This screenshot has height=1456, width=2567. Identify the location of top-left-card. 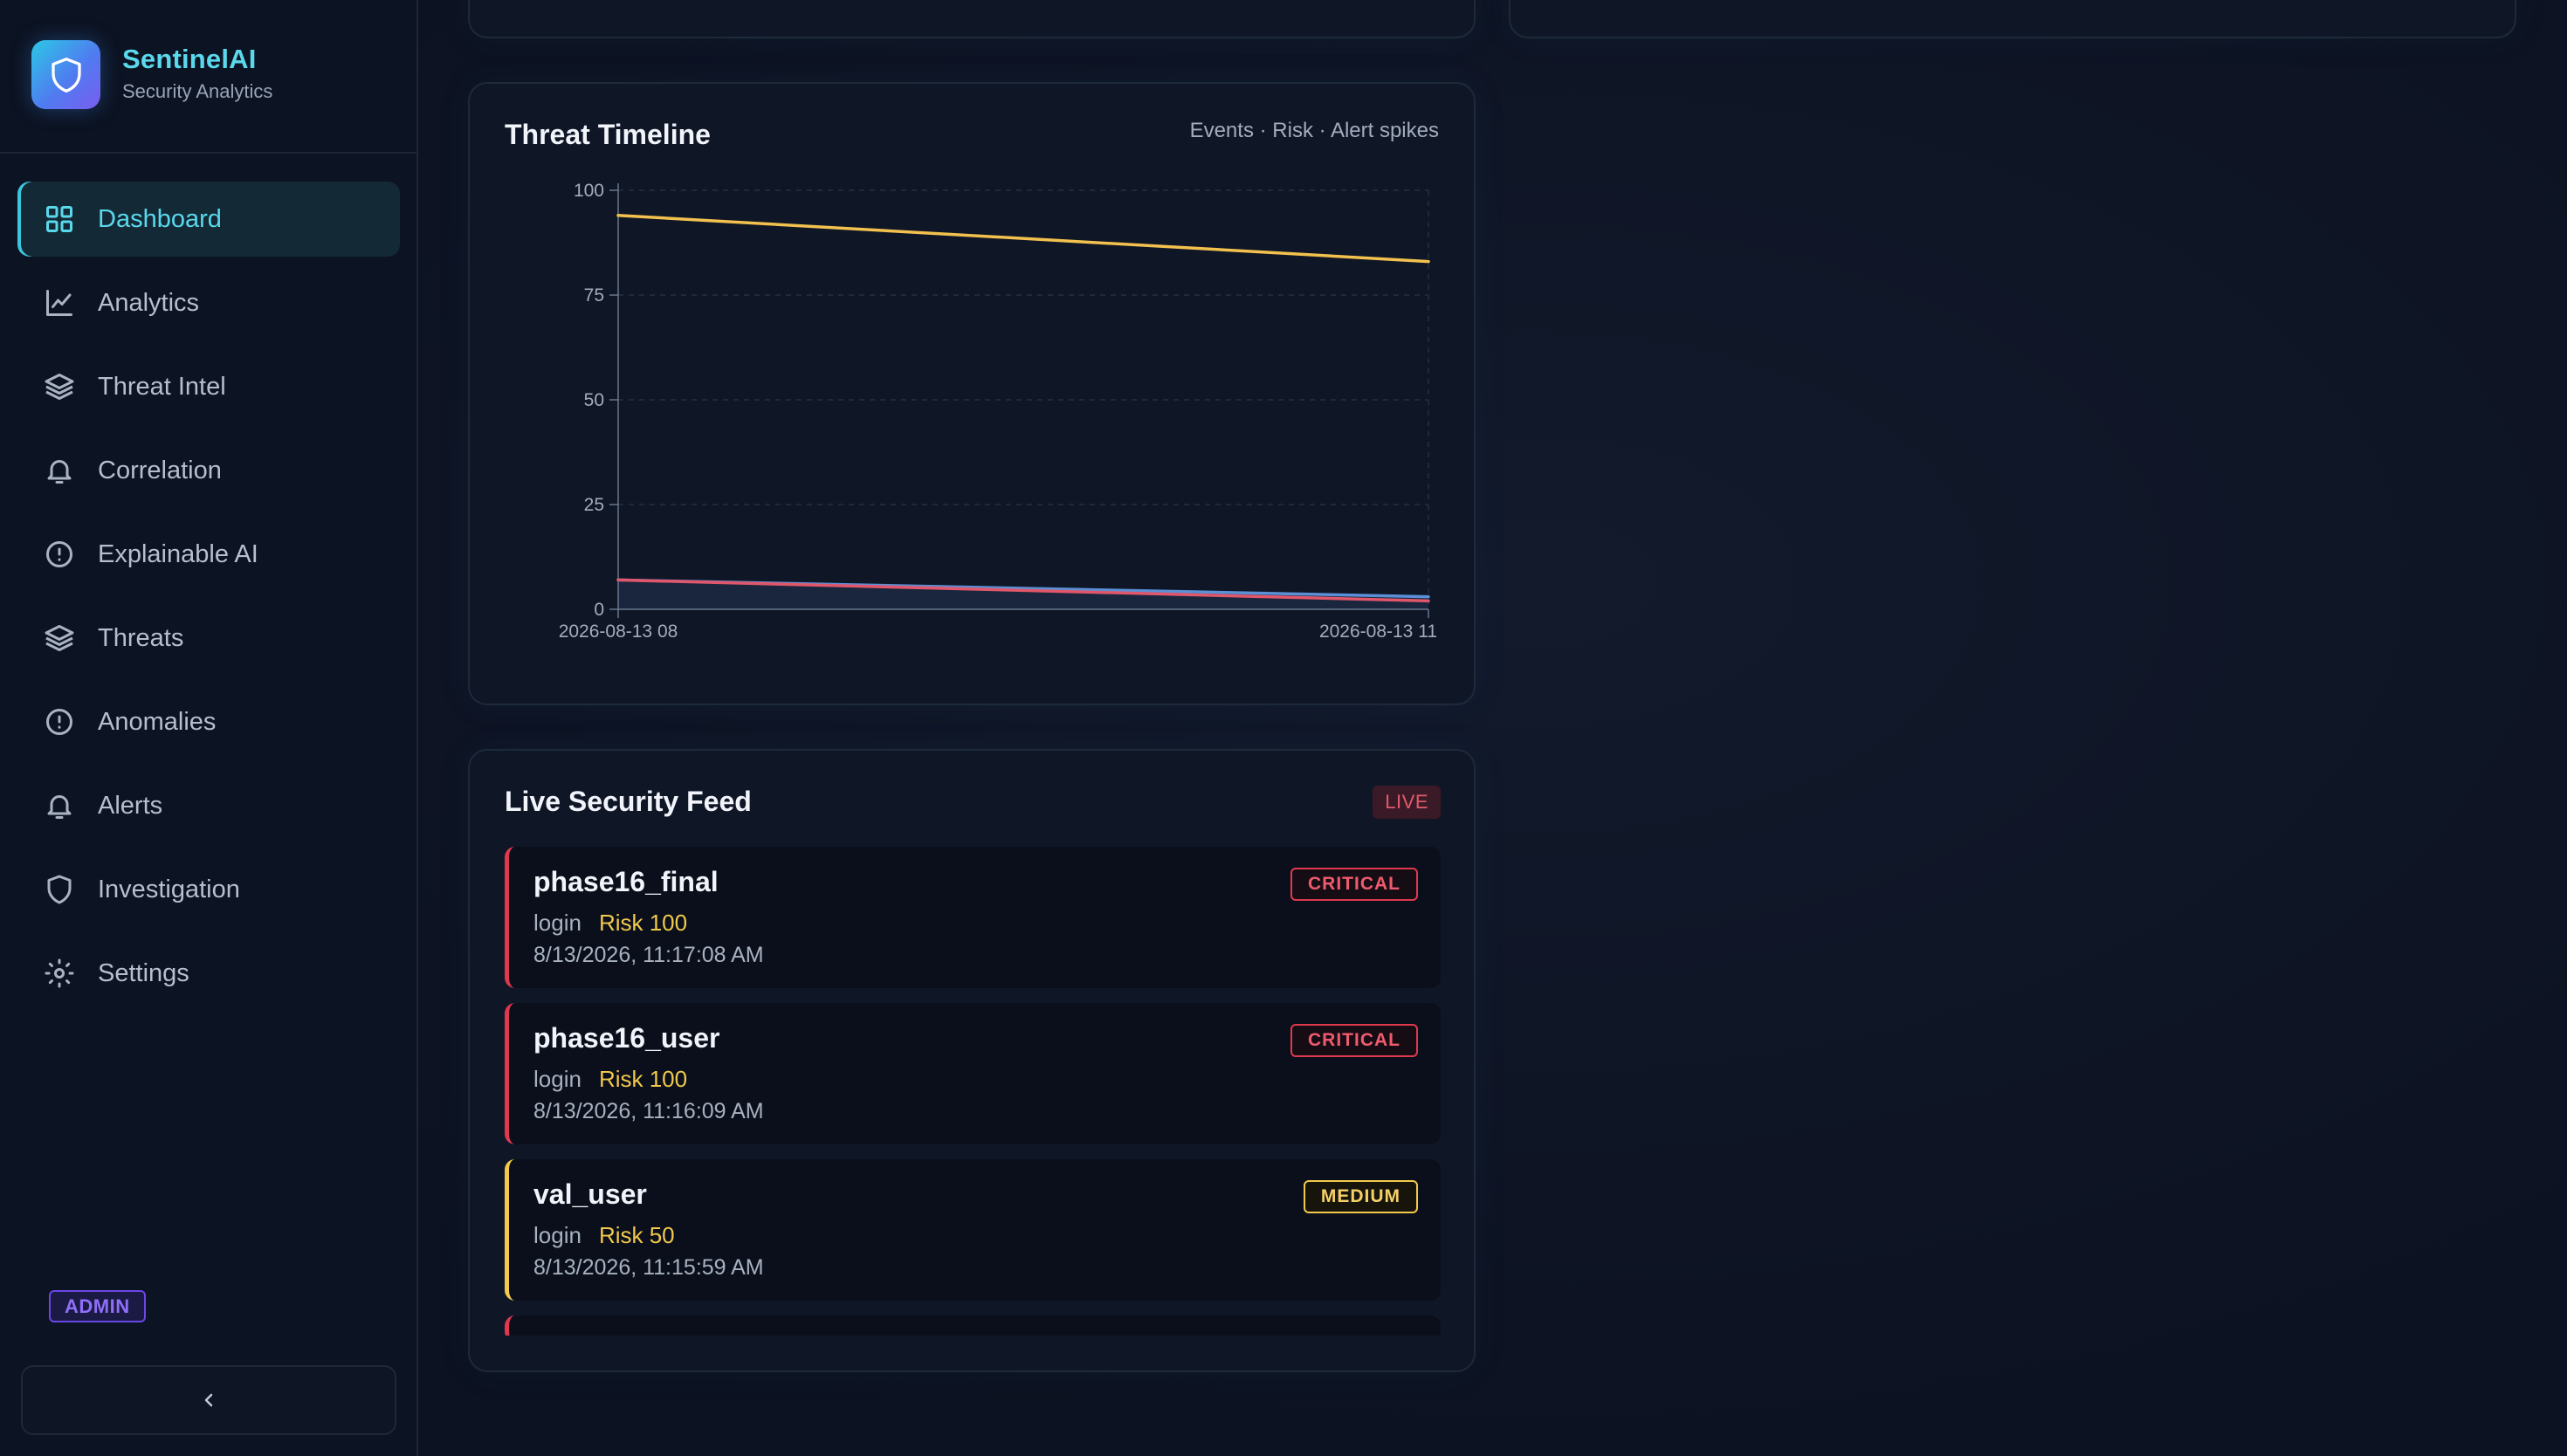
(972, 19).